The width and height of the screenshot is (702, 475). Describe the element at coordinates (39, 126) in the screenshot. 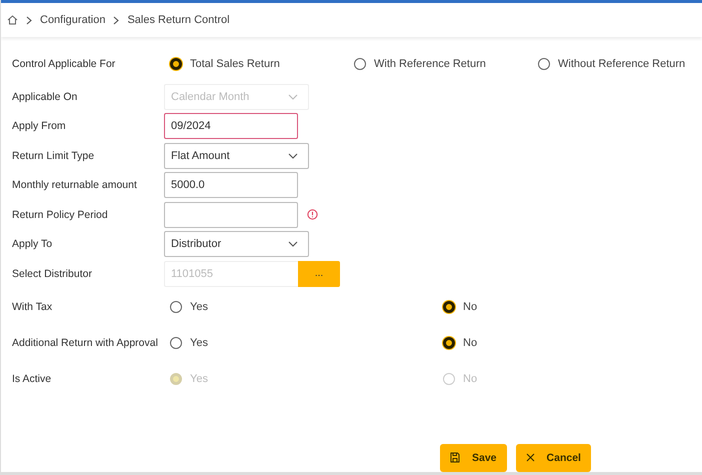

I see `field-label: Apply From` at that location.